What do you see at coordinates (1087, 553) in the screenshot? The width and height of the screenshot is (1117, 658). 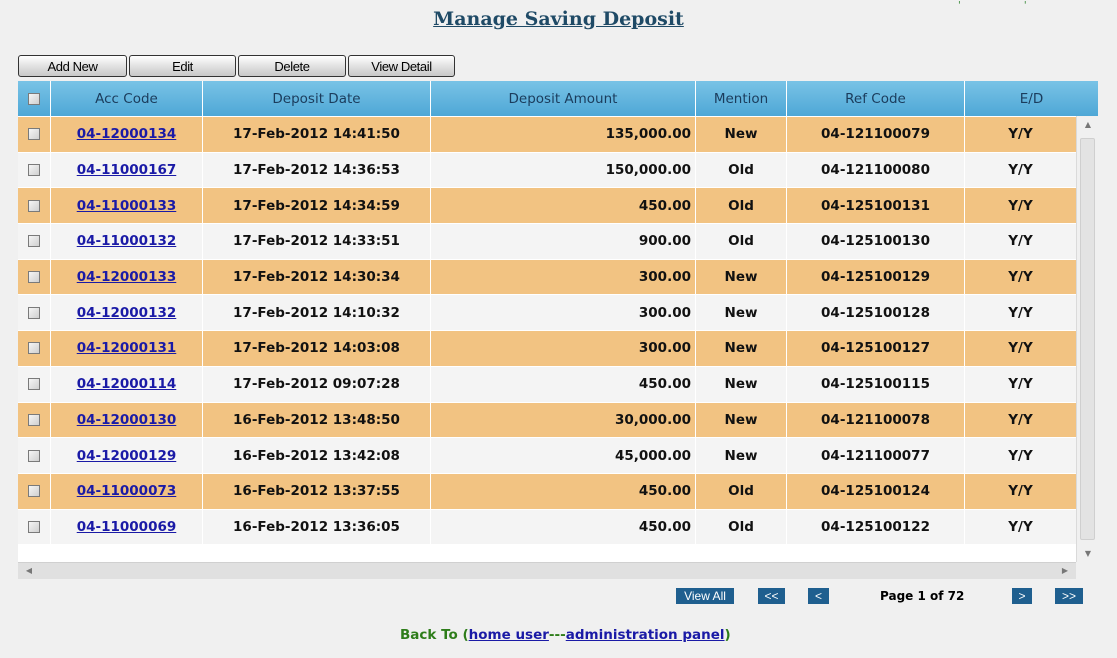 I see `triangle-down-icon: ▼` at bounding box center [1087, 553].